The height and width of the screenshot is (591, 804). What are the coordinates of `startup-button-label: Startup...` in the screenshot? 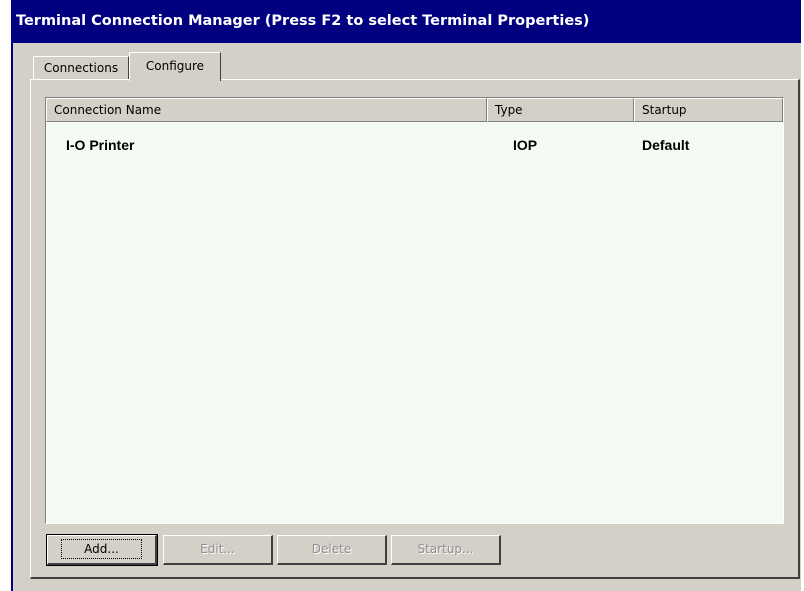 It's located at (445, 549).